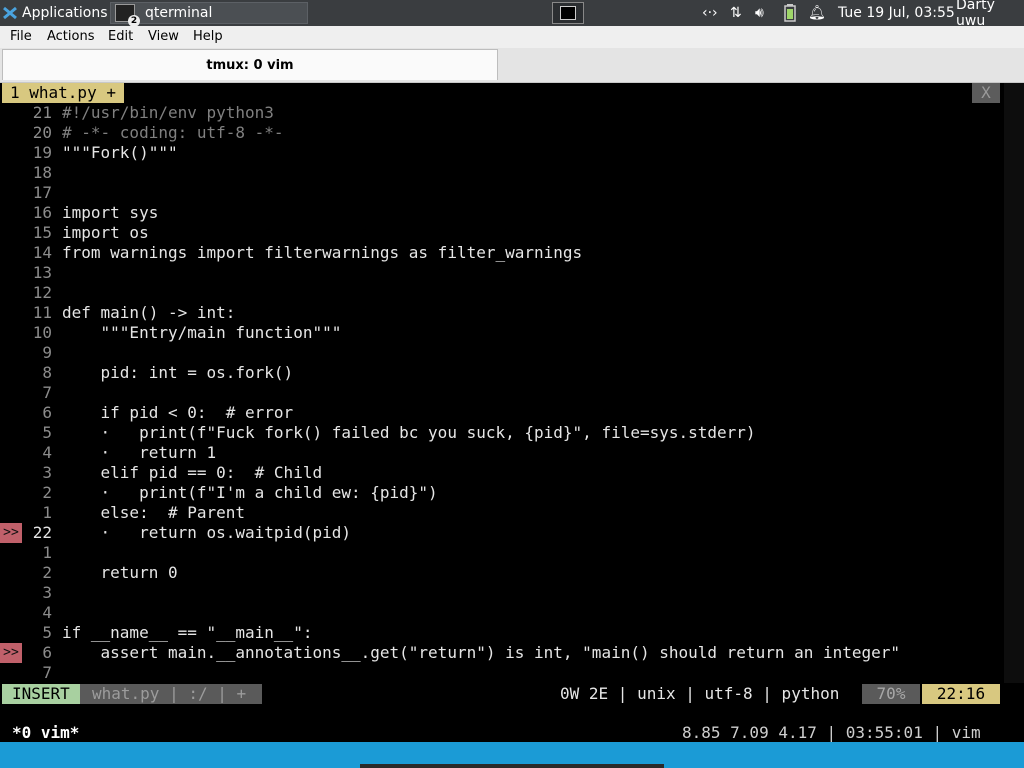 This screenshot has width=1024, height=768. Describe the element at coordinates (47, 412) in the screenshot. I see `line-number: 6` at that location.